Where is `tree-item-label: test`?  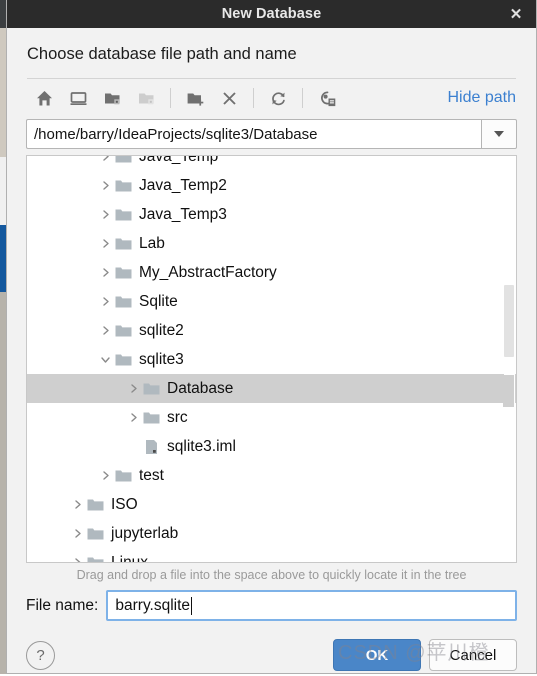 tree-item-label: test is located at coordinates (151, 475).